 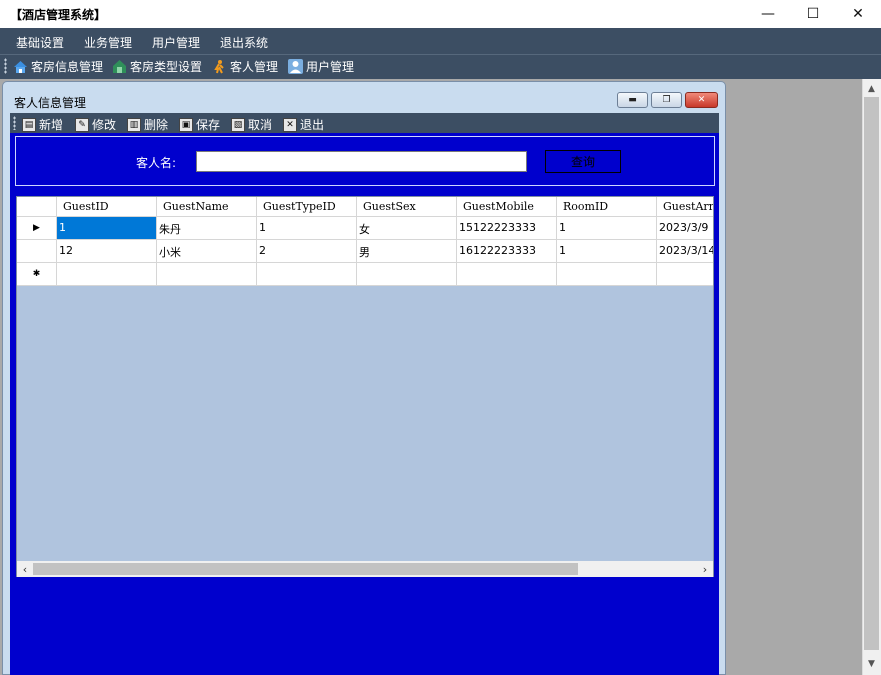 What do you see at coordinates (207, 207) in the screenshot?
I see `column-header-guestname: GuestName` at bounding box center [207, 207].